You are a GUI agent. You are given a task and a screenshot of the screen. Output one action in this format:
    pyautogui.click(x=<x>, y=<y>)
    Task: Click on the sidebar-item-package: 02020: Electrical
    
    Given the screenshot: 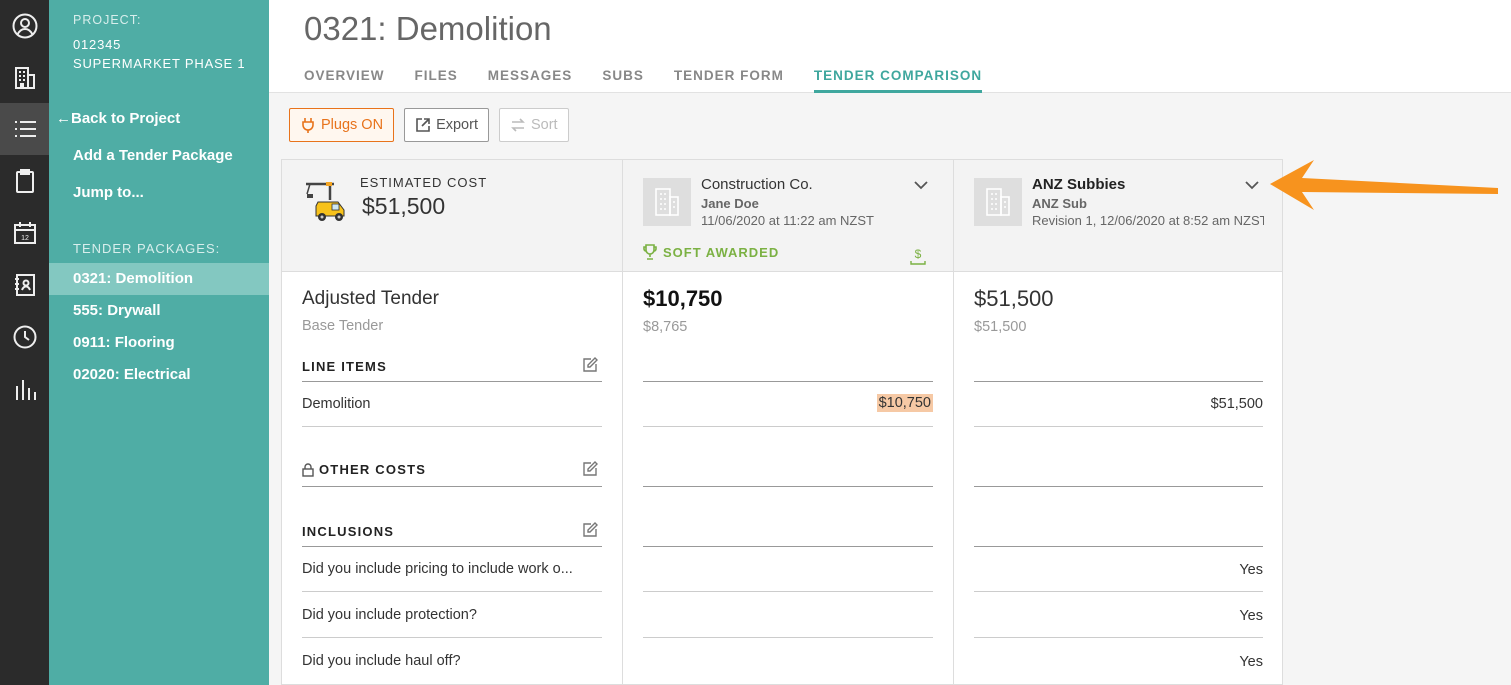 What is the action you would take?
    pyautogui.click(x=159, y=375)
    